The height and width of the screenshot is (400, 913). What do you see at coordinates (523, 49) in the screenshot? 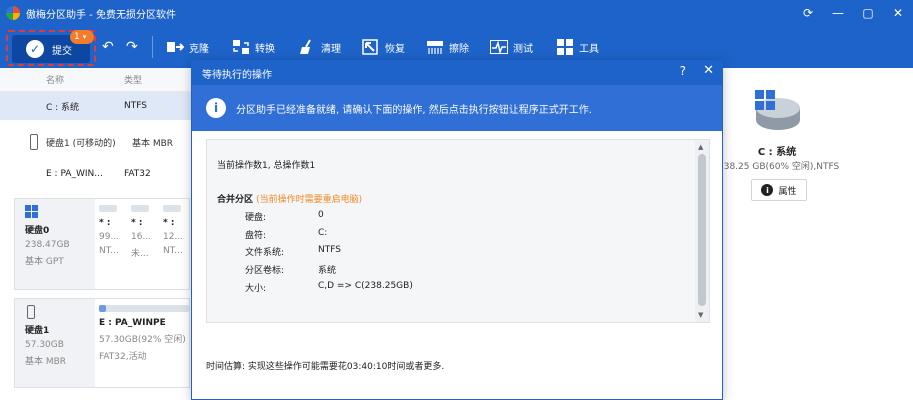
I see `toolbar-label: 测试` at bounding box center [523, 49].